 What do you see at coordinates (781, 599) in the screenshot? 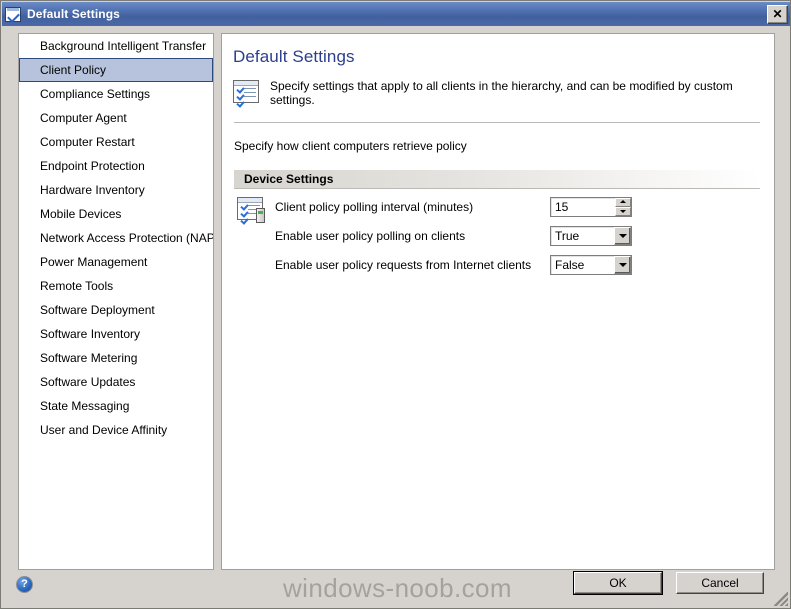
I see `resize-grip` at bounding box center [781, 599].